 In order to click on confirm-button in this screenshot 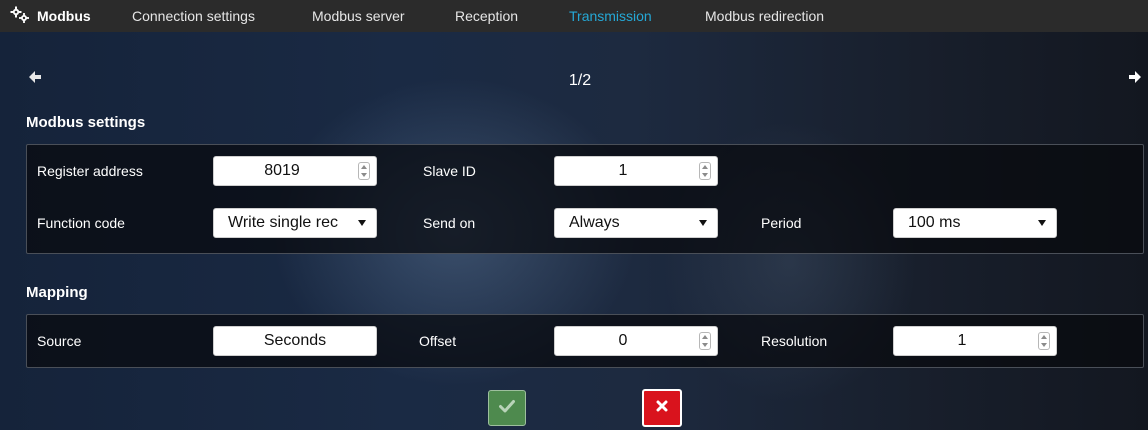, I will do `click(507, 408)`.